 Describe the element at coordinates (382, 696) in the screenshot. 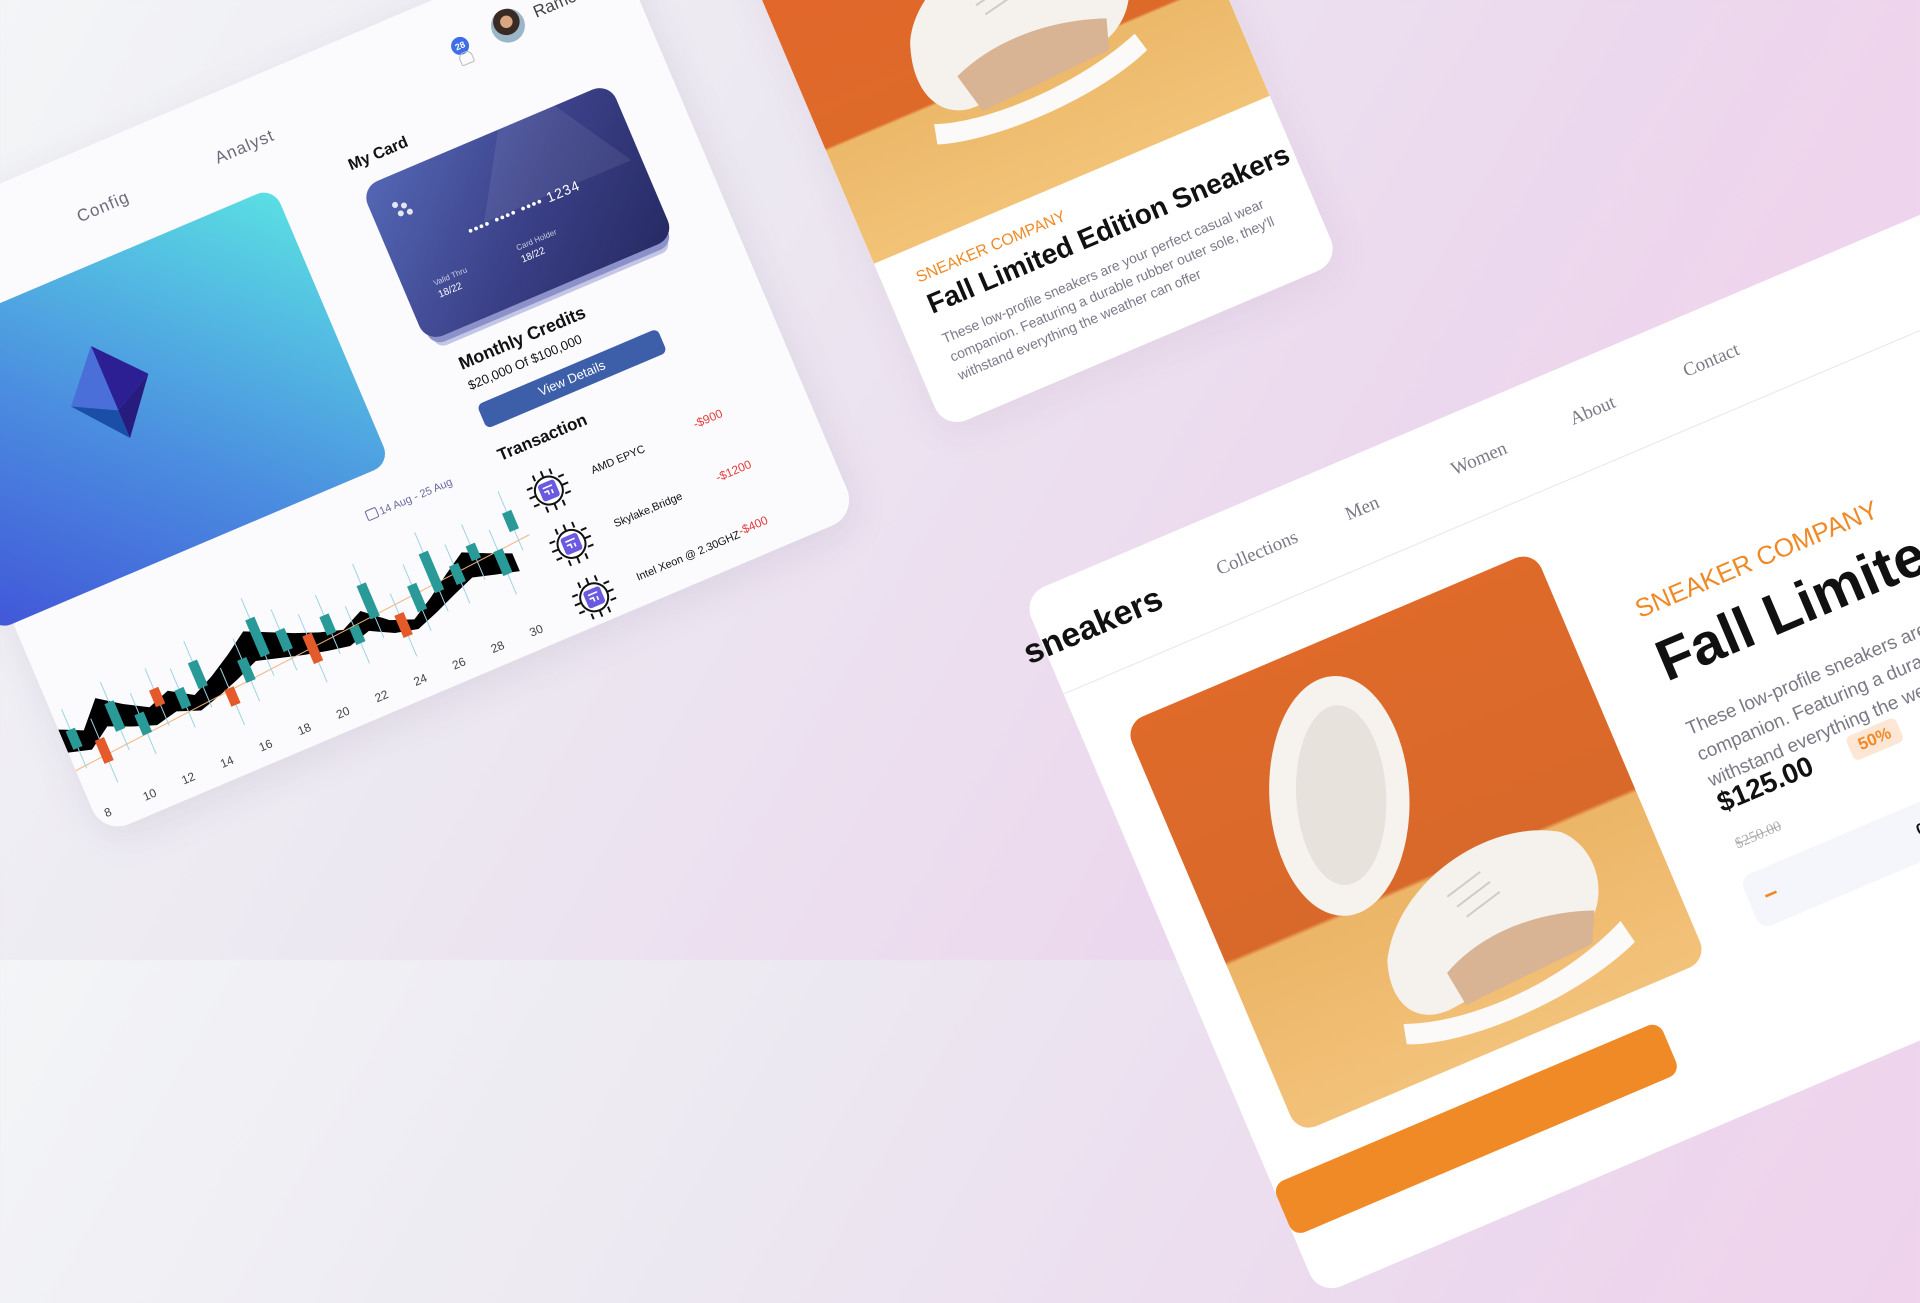

I see `x-tick-label: 22` at that location.